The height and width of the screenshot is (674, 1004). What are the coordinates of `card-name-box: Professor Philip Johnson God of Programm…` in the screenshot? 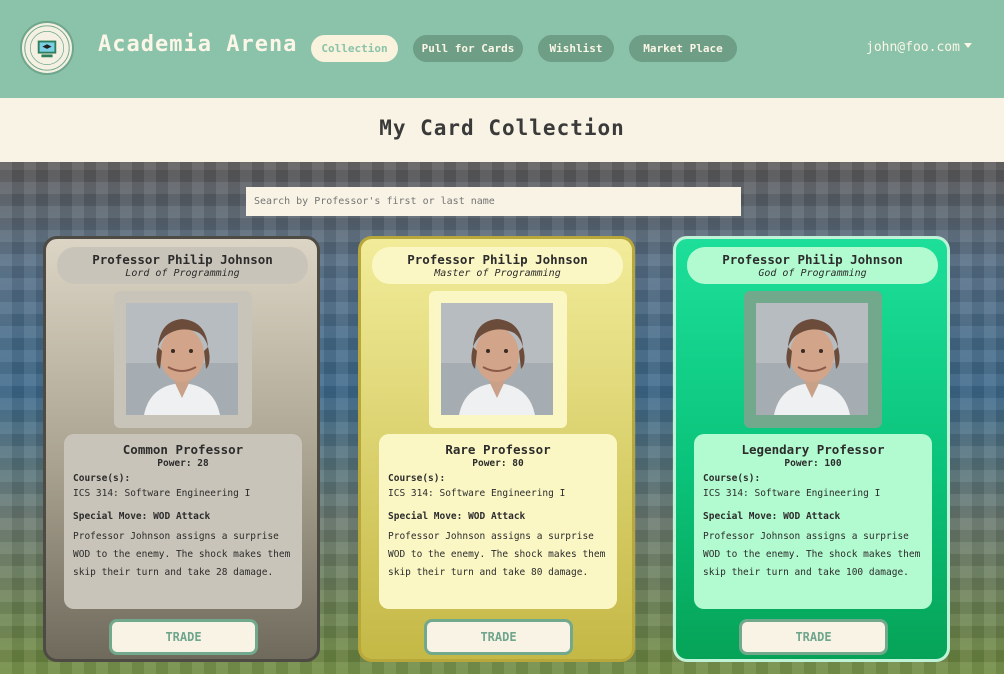 It's located at (812, 265).